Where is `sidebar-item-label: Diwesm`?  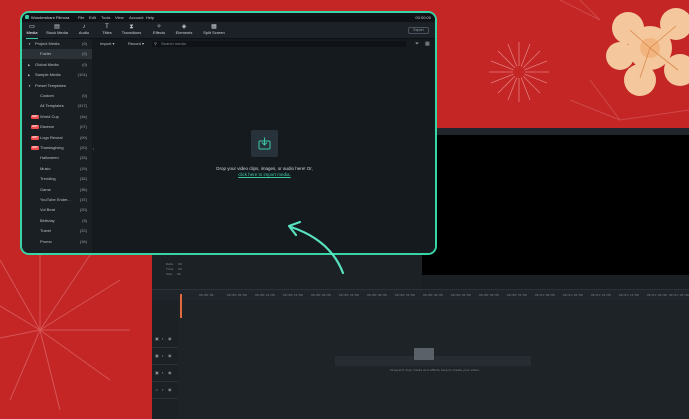
sidebar-item-label: Diwesm is located at coordinates (47, 127).